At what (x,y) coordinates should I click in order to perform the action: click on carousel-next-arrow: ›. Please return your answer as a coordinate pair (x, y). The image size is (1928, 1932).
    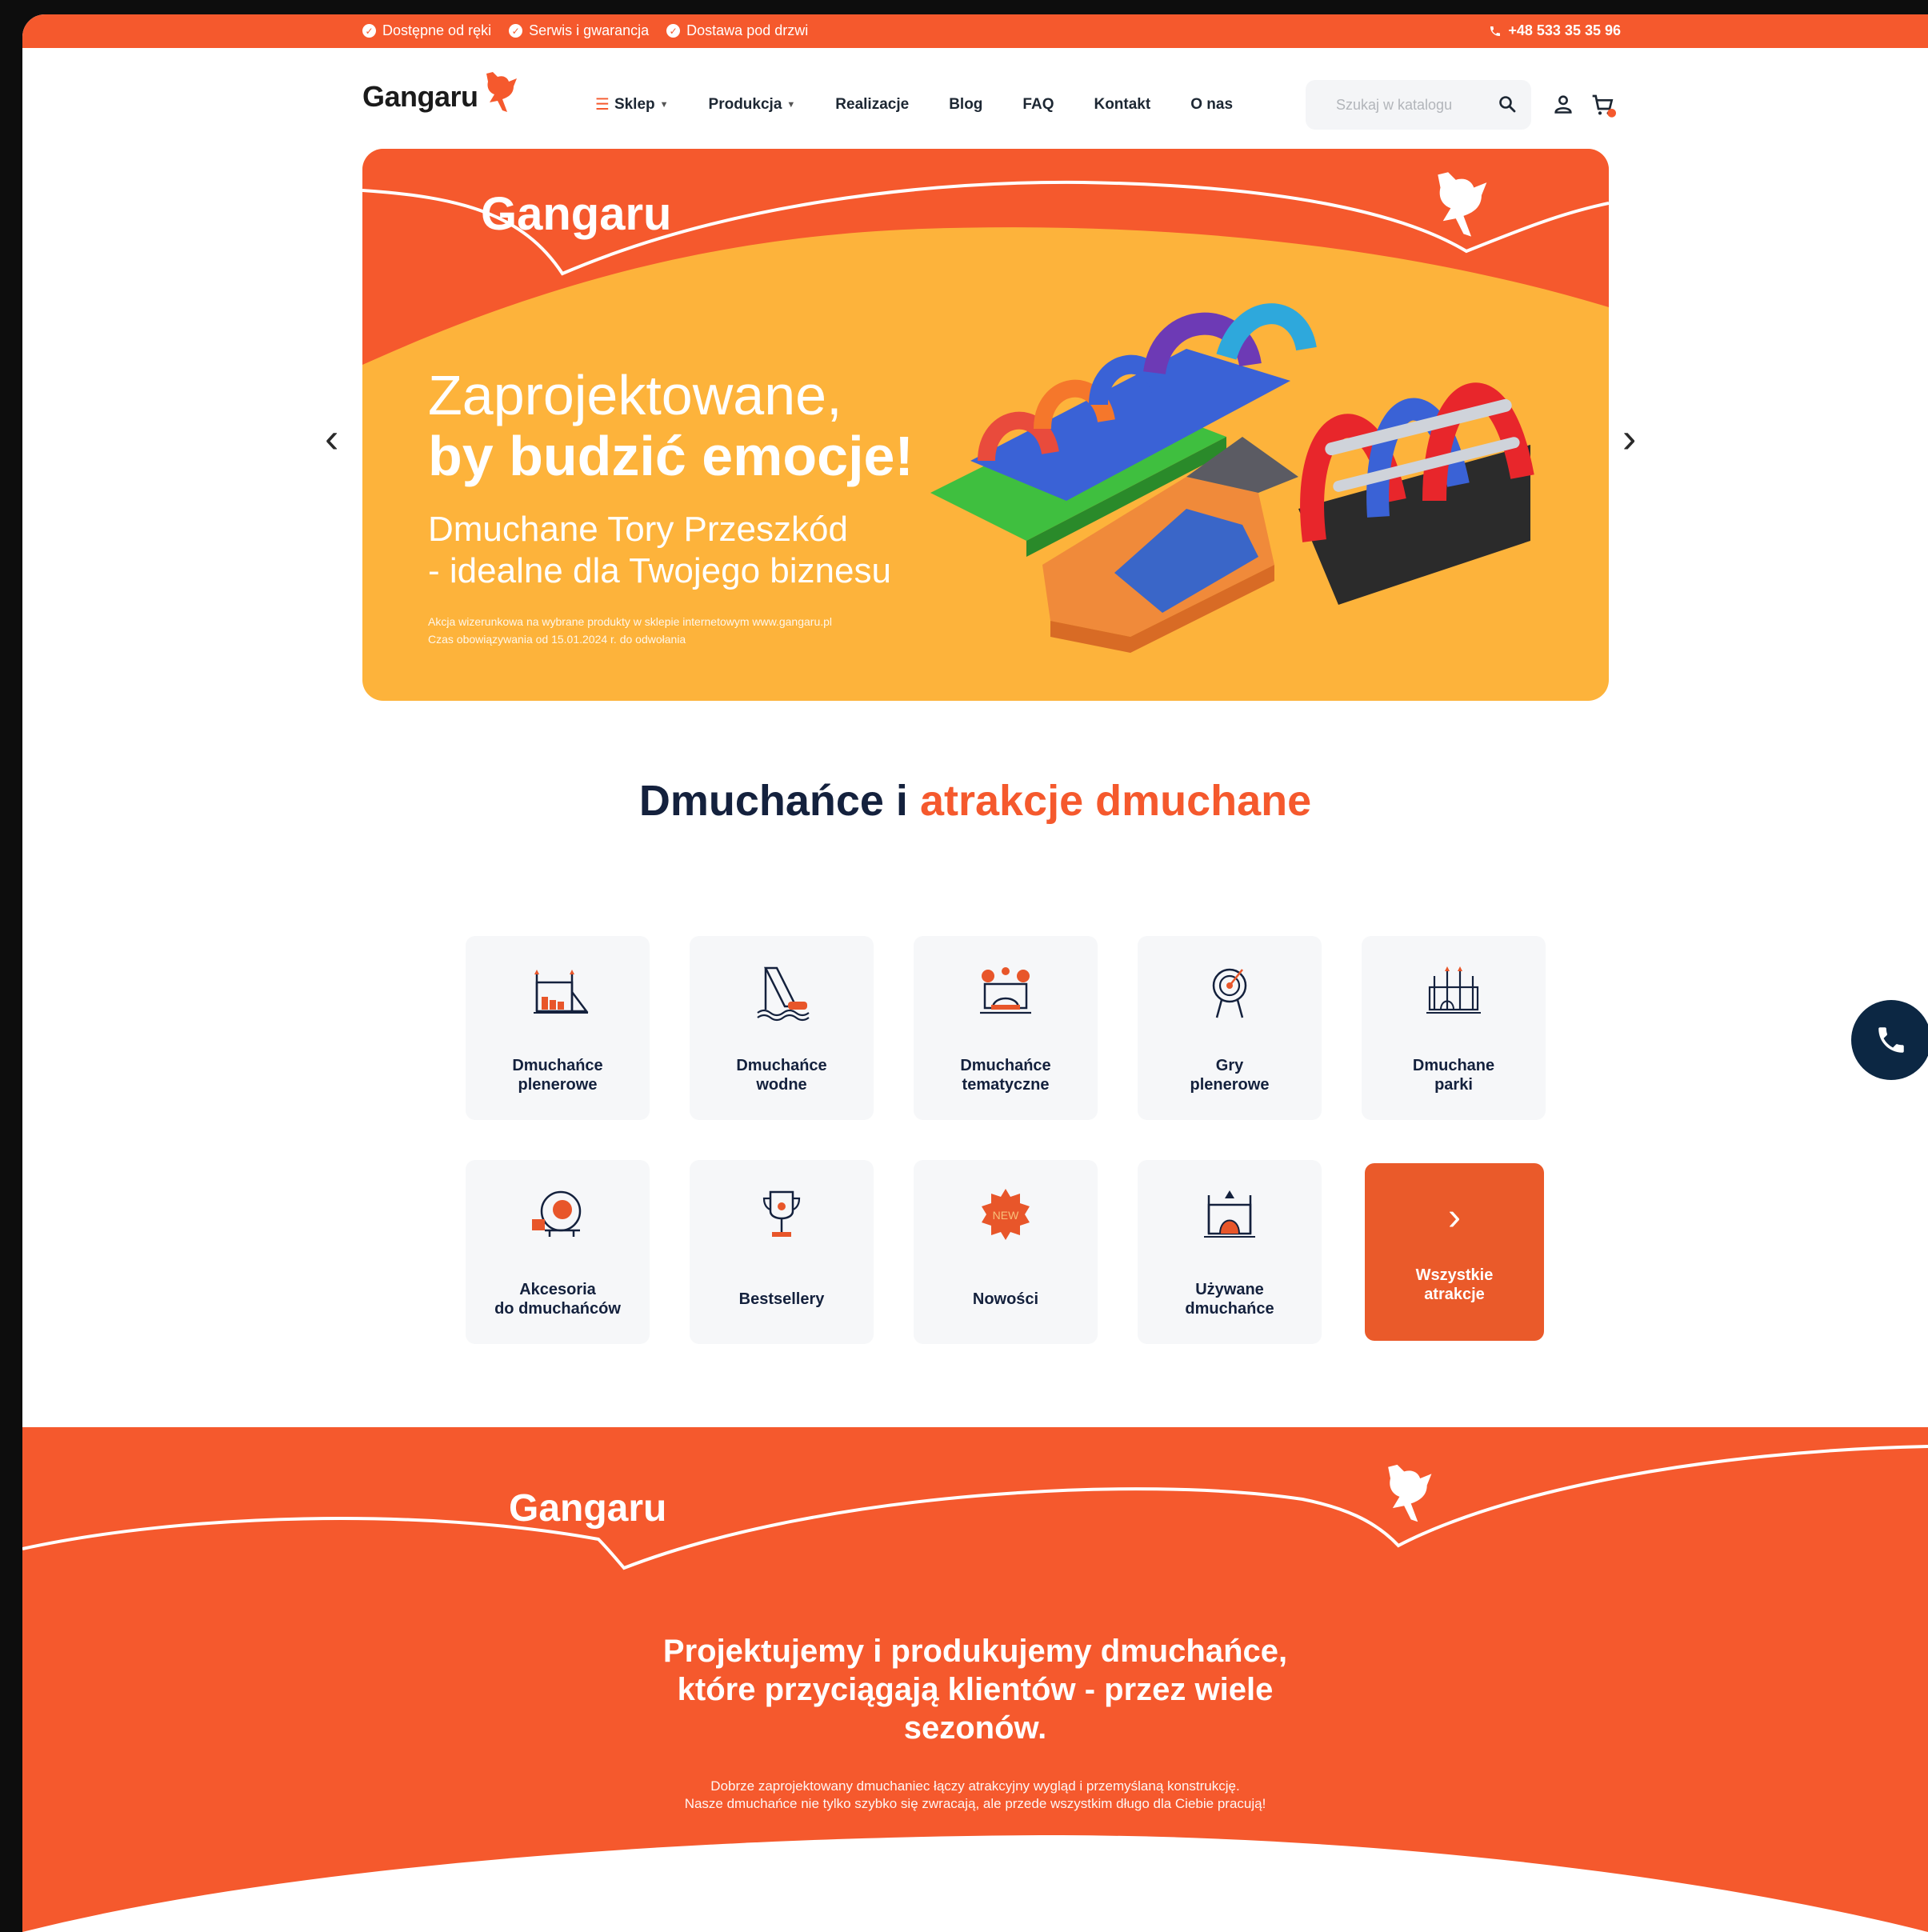
    Looking at the image, I should click on (1629, 438).